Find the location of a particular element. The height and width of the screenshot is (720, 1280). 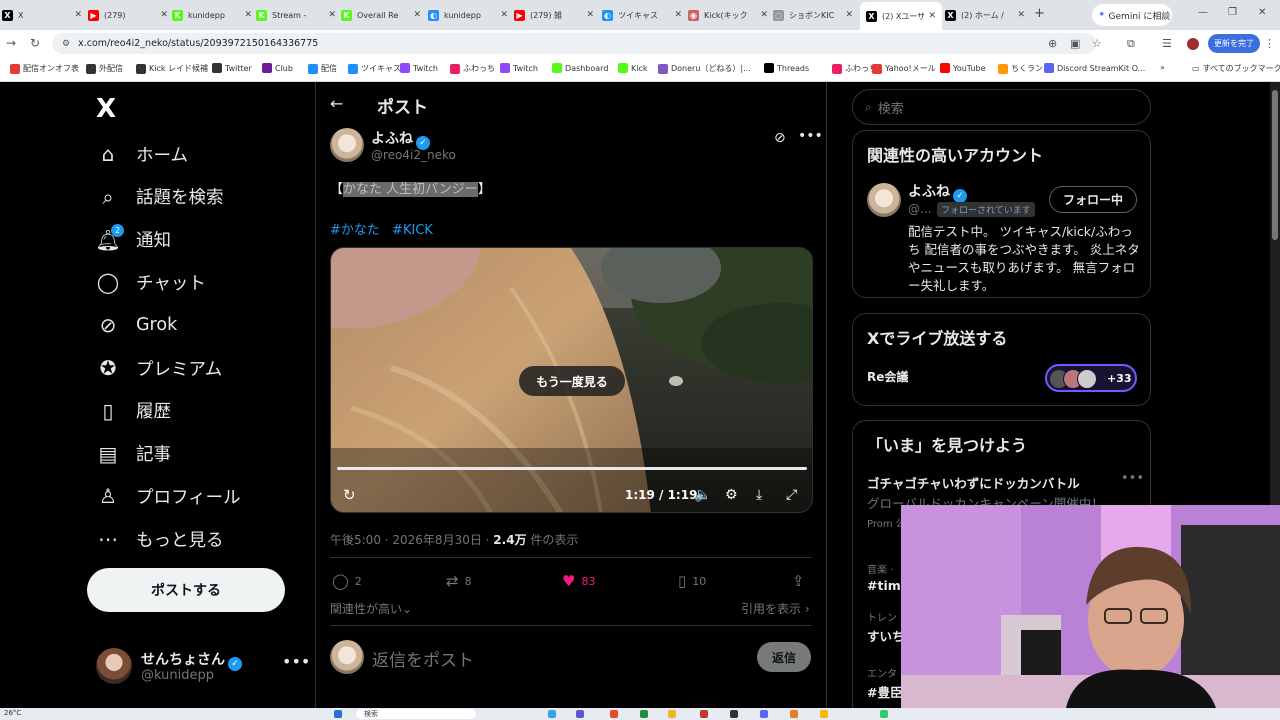

bookmark-item: Twitch is located at coordinates (519, 68).